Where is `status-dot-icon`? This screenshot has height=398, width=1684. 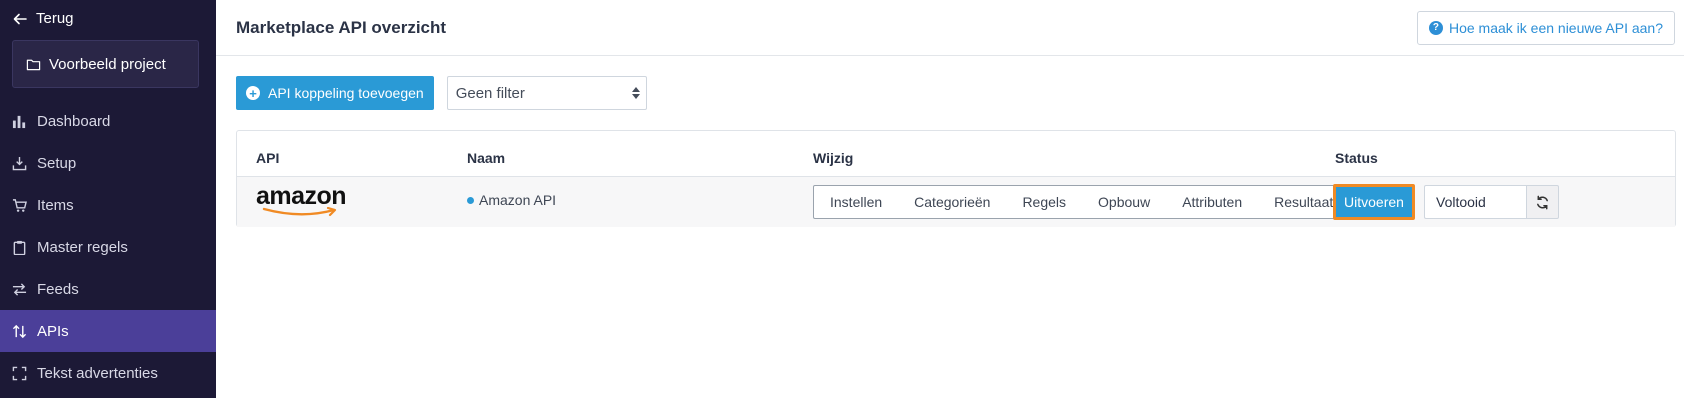
status-dot-icon is located at coordinates (470, 200).